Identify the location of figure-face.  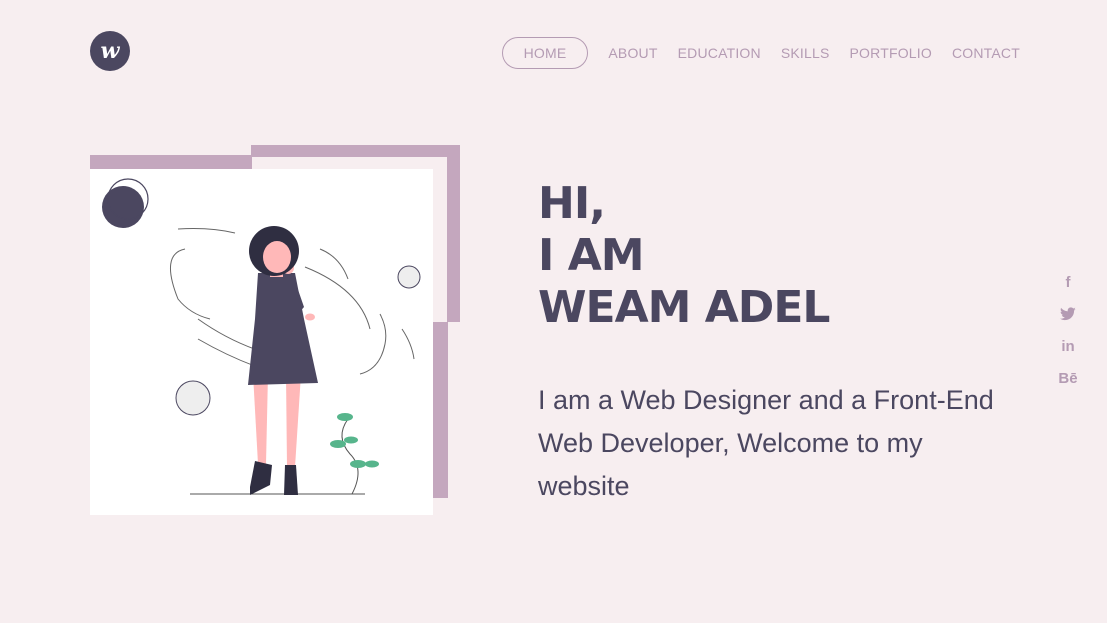
(277, 257).